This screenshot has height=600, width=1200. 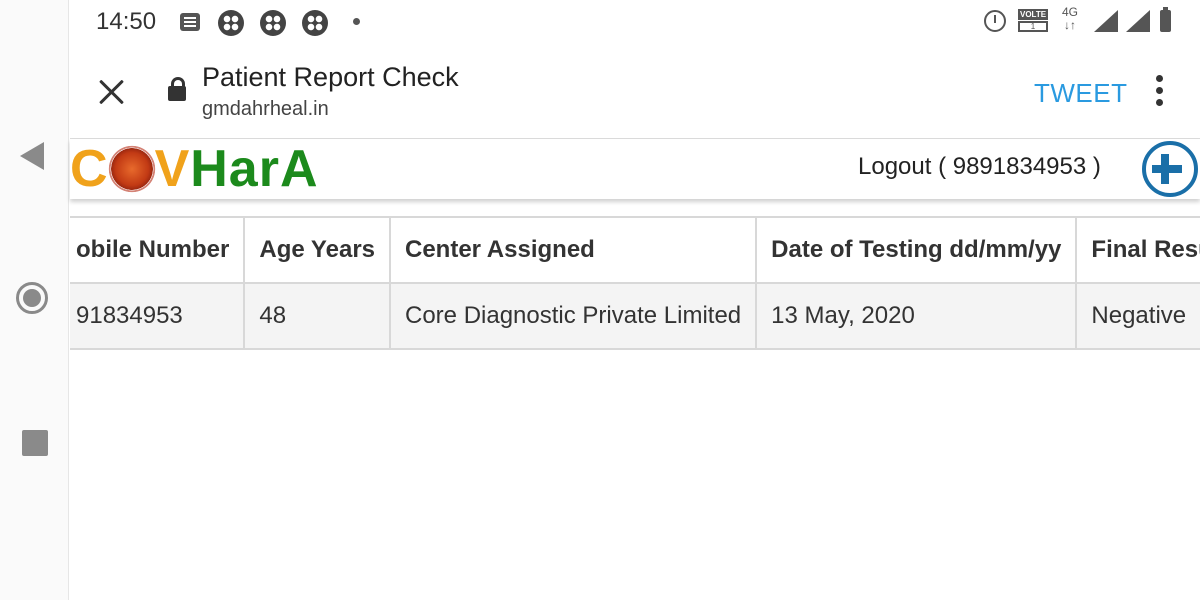 What do you see at coordinates (995, 21) in the screenshot?
I see `alarm-icon` at bounding box center [995, 21].